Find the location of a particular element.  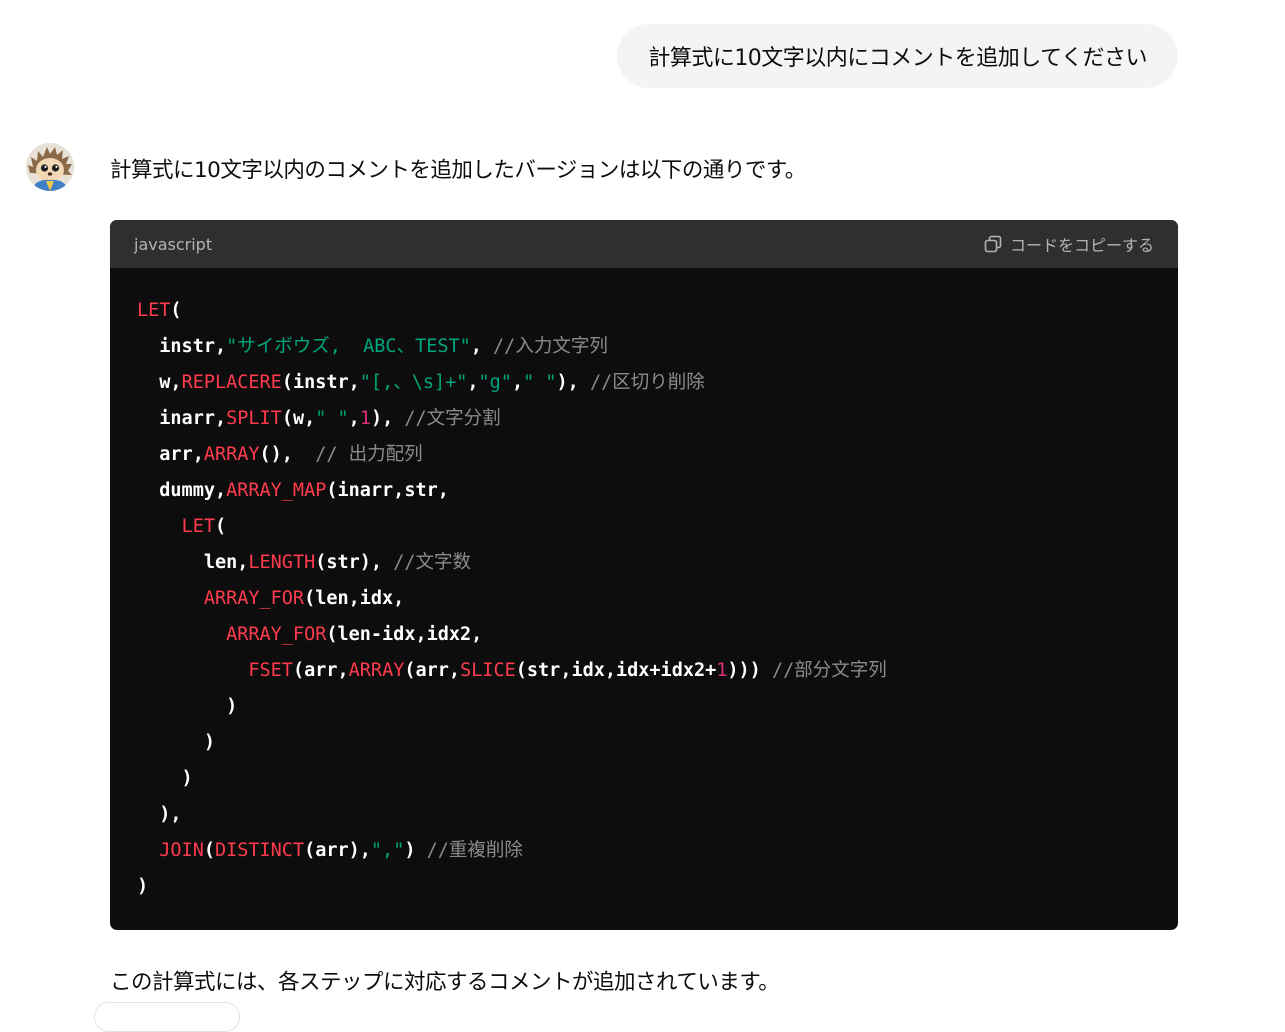

code-block-header: javascript コードをコピーする is located at coordinates (644, 244).